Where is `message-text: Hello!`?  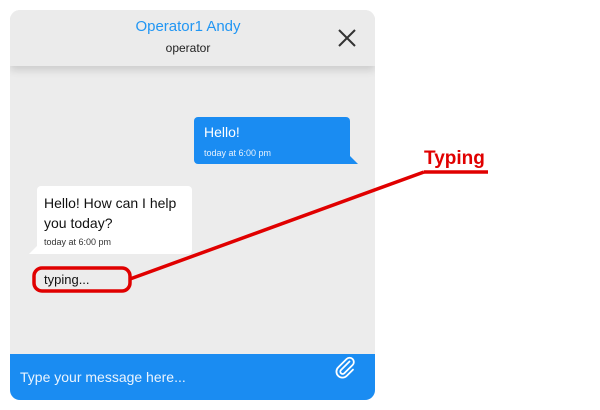 message-text: Hello! is located at coordinates (222, 132).